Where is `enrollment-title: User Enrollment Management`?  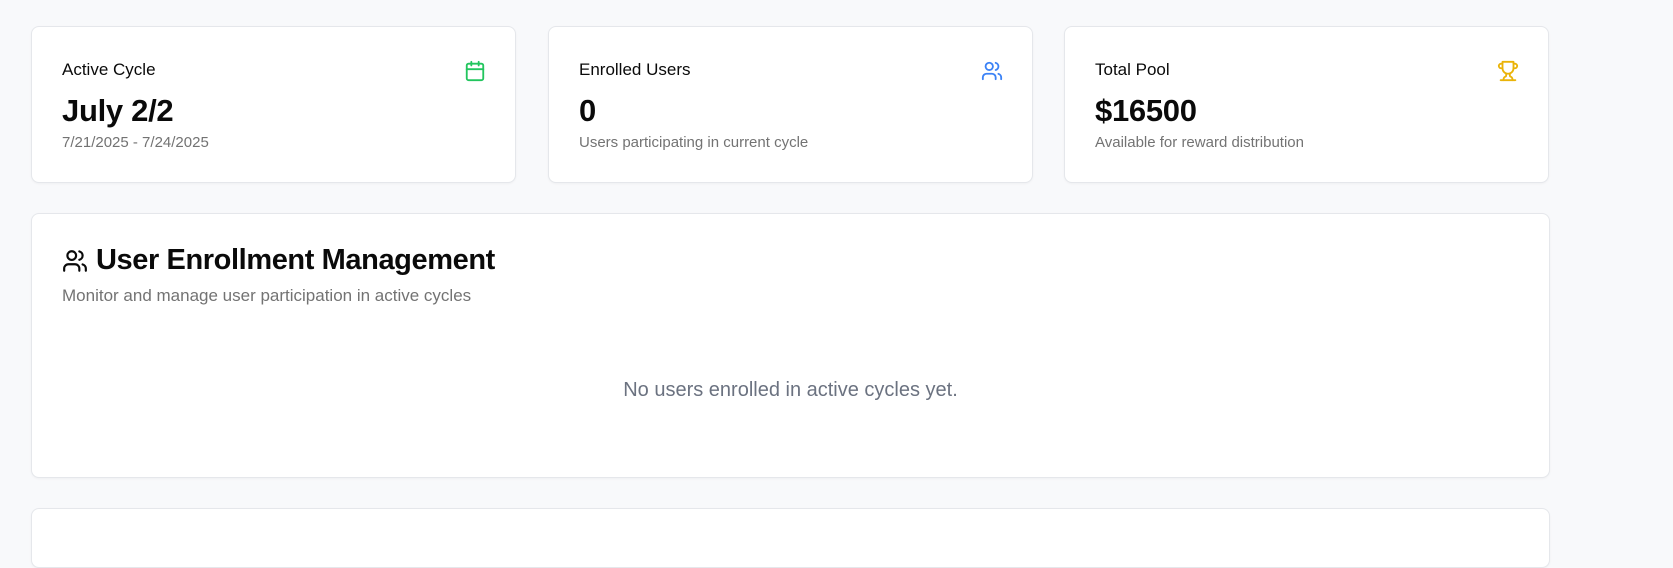 enrollment-title: User Enrollment Management is located at coordinates (295, 260).